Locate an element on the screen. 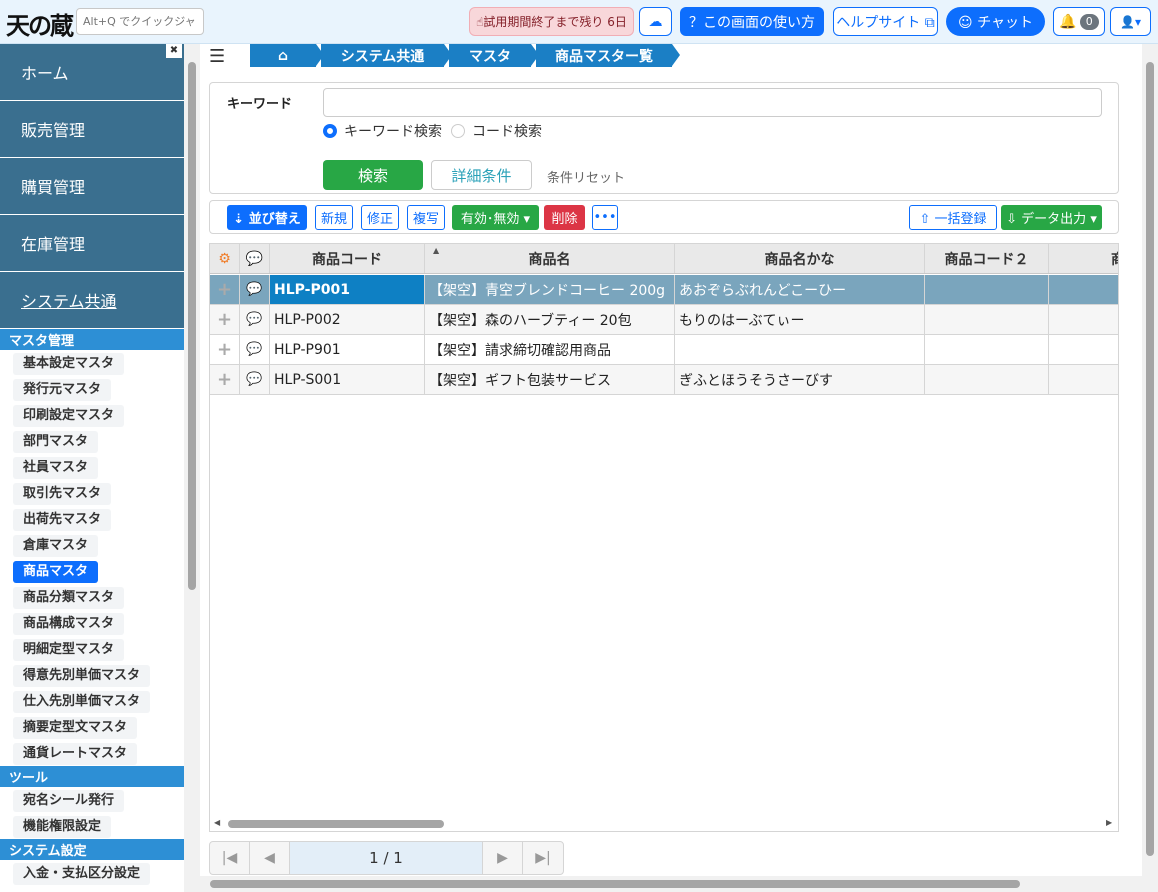 The image size is (1158, 892). cell-kana is located at coordinates (800, 349).